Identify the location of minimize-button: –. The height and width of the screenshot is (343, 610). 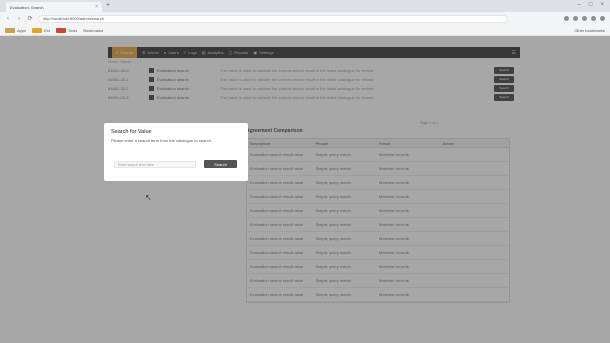
(579, 5).